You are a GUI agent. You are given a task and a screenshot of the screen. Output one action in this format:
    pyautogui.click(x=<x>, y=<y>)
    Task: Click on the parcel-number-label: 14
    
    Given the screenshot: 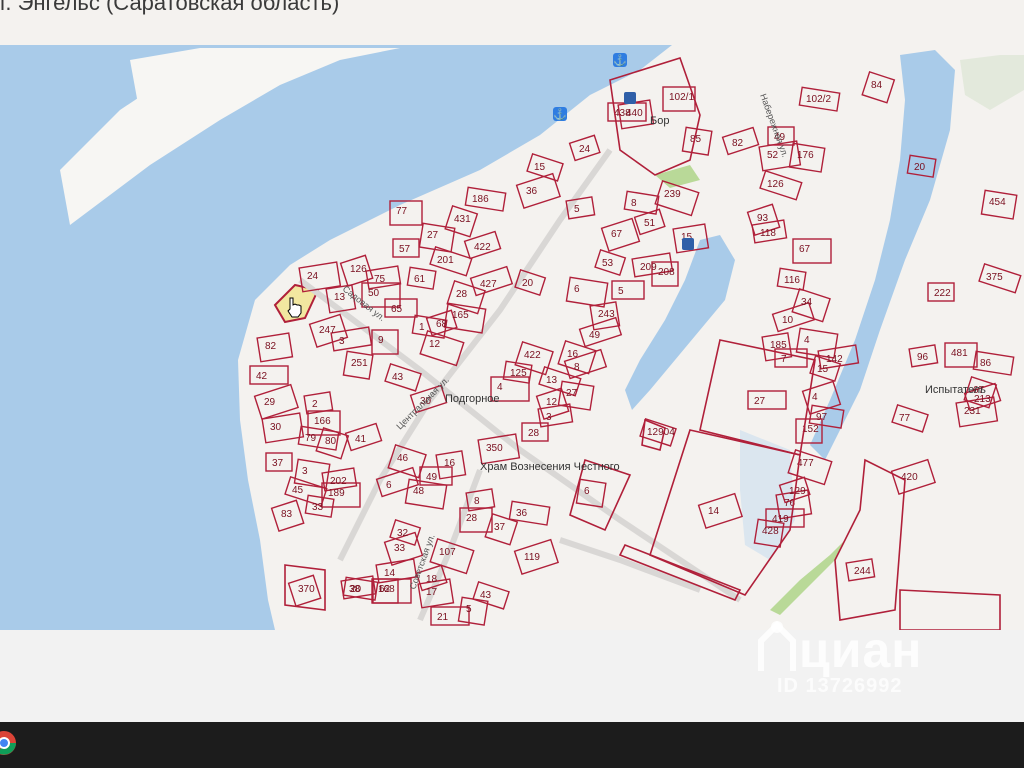 What is the action you would take?
    pyautogui.click(x=714, y=511)
    